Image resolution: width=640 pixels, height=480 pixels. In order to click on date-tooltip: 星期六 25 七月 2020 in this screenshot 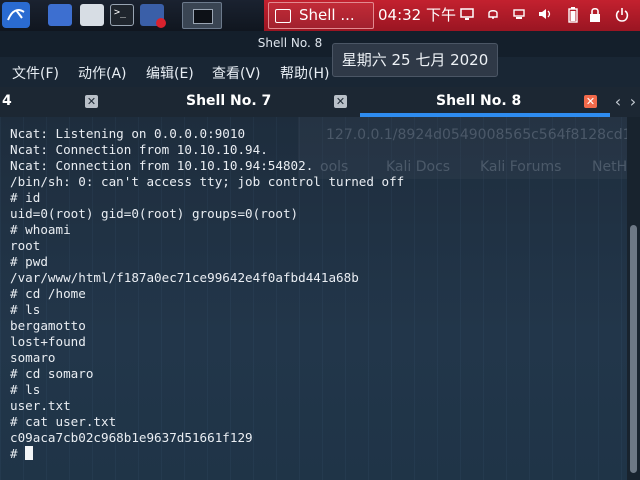, I will do `click(415, 60)`.